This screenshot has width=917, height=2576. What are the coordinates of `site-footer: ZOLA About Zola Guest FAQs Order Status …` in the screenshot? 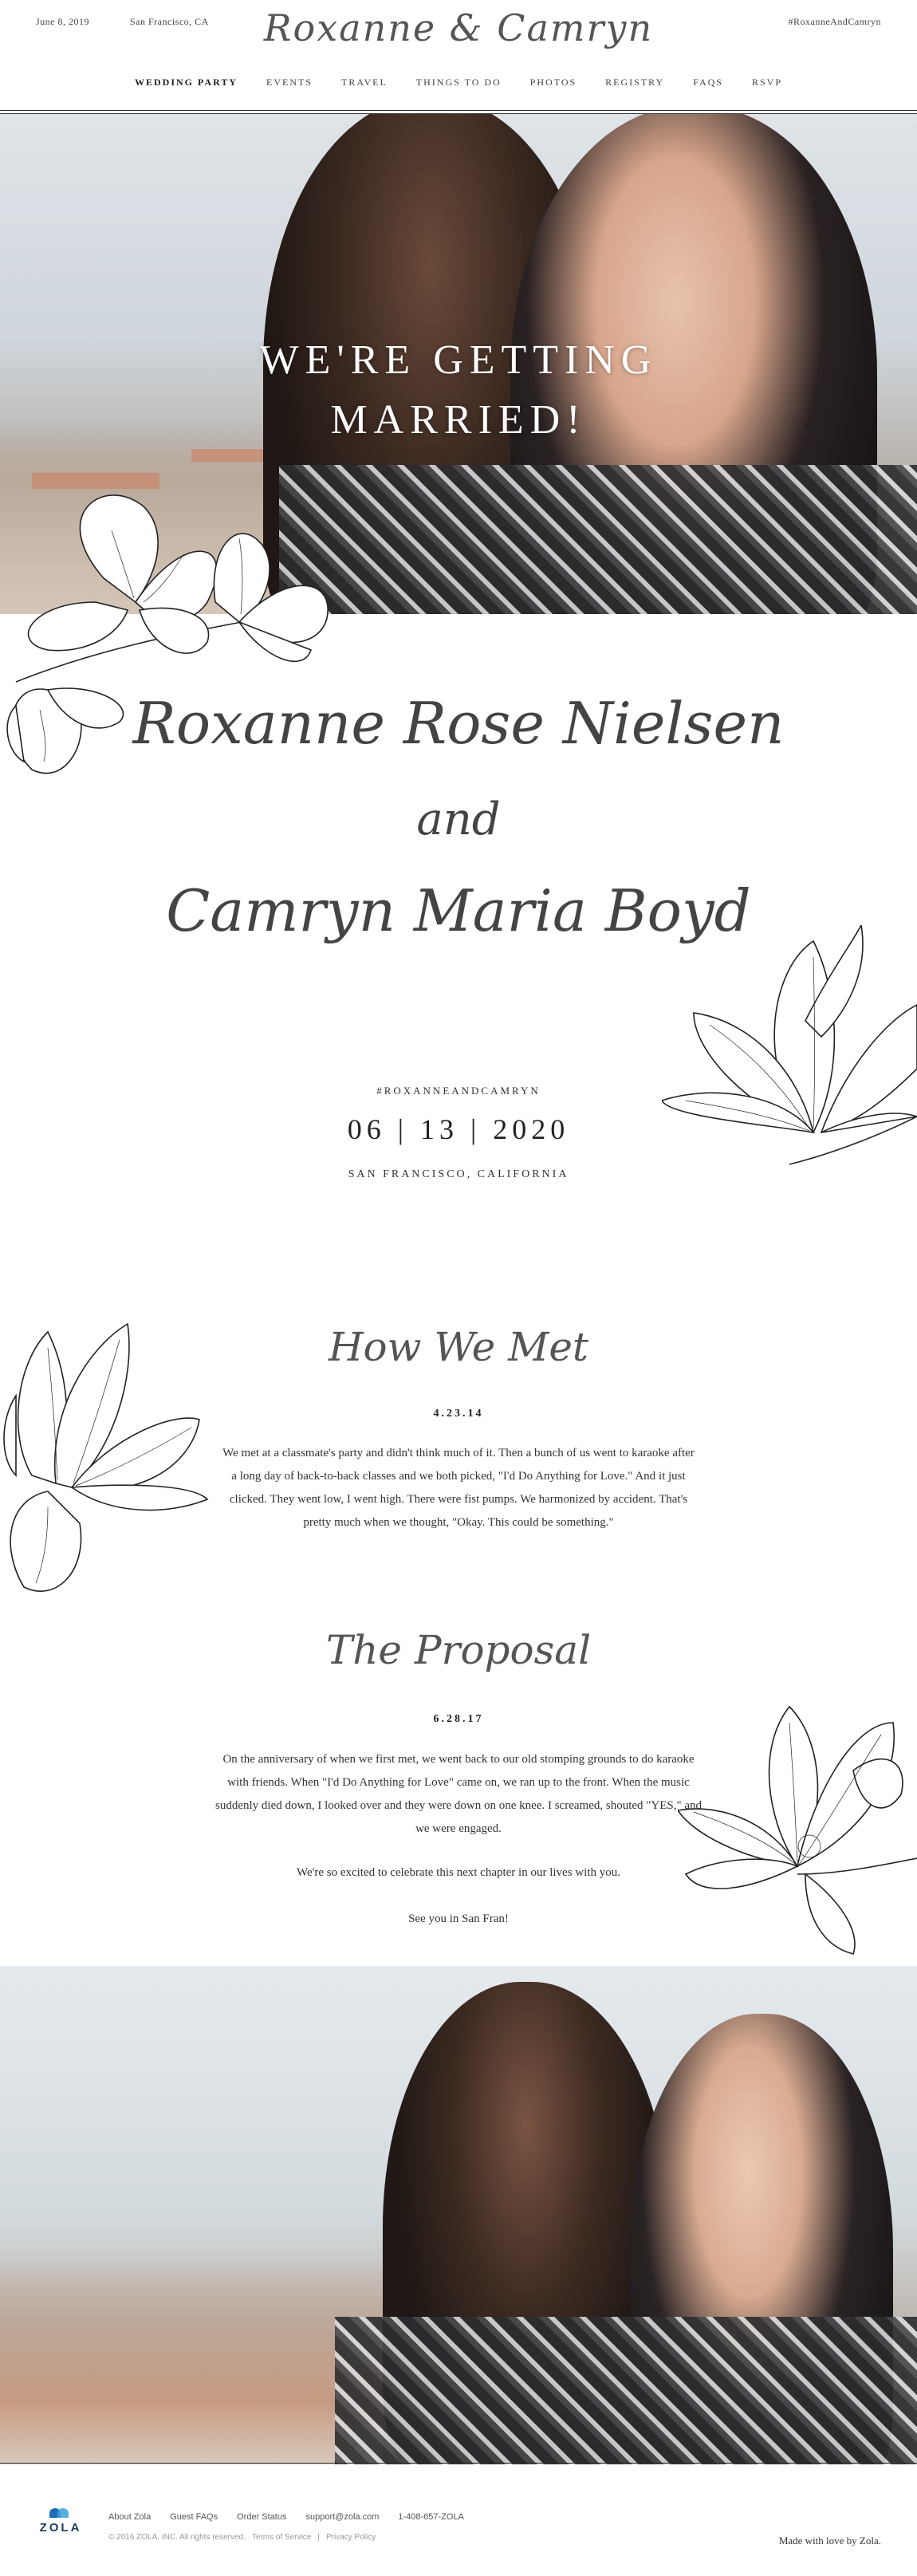 It's located at (458, 2520).